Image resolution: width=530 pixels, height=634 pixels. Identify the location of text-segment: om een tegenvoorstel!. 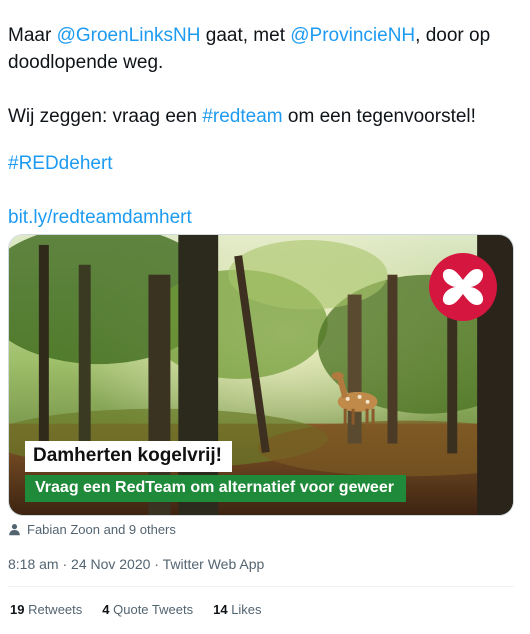
(379, 116).